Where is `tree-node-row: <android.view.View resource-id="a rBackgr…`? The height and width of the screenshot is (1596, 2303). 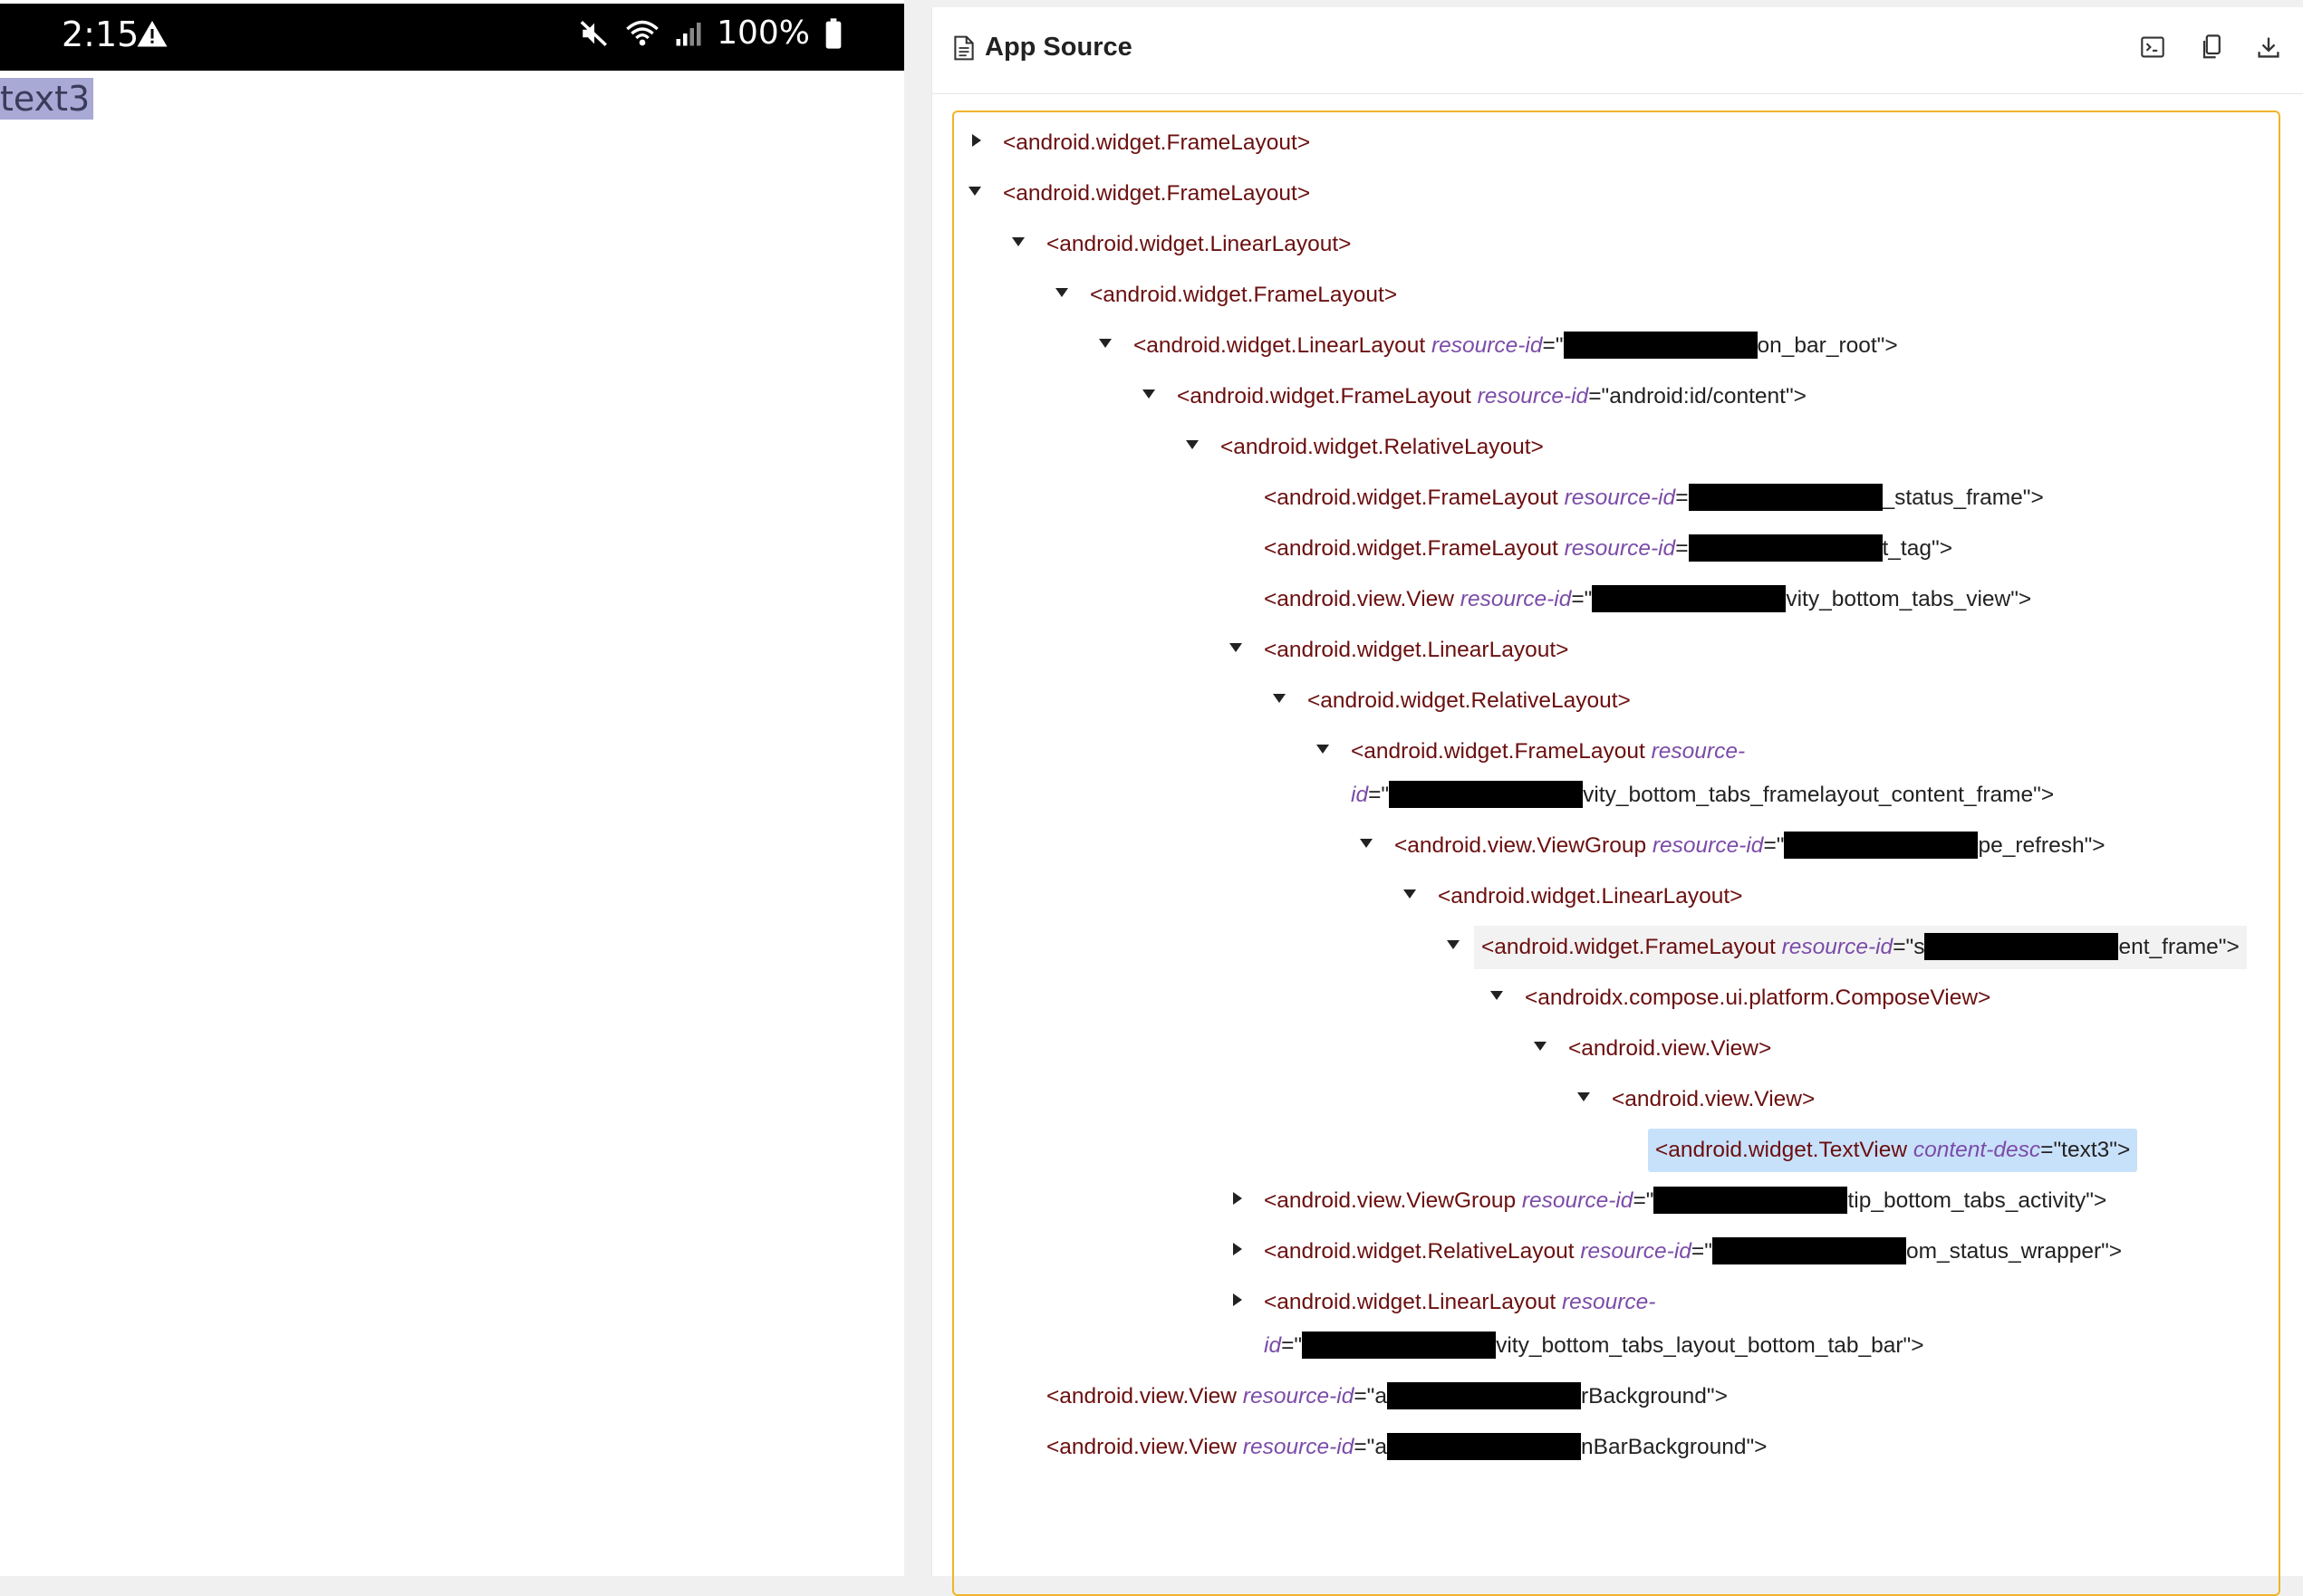 tree-node-row: <android.view.View resource-id="a rBackgr… is located at coordinates (1387, 1396).